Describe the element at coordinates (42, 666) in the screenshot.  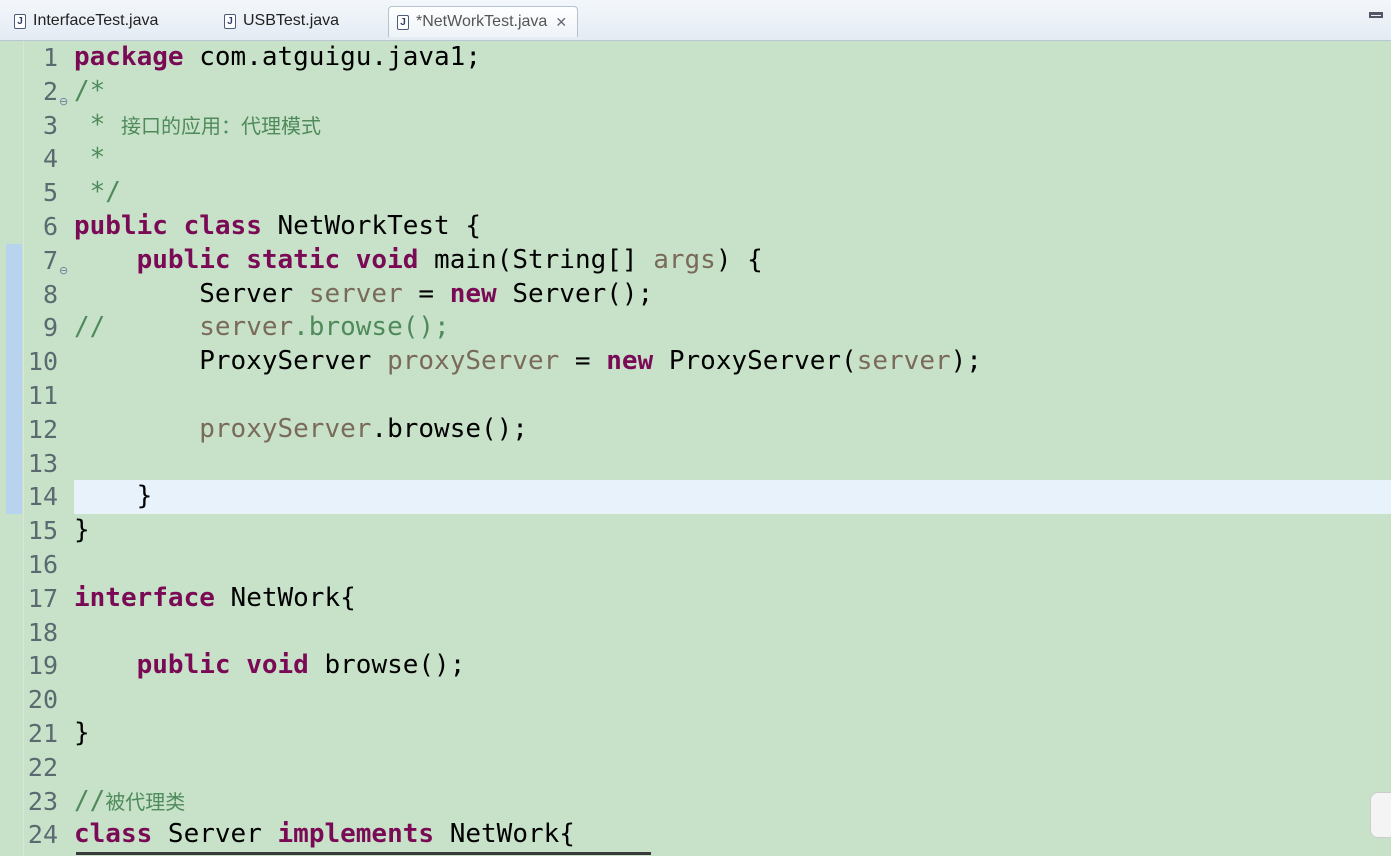
I see `line-number: 19` at that location.